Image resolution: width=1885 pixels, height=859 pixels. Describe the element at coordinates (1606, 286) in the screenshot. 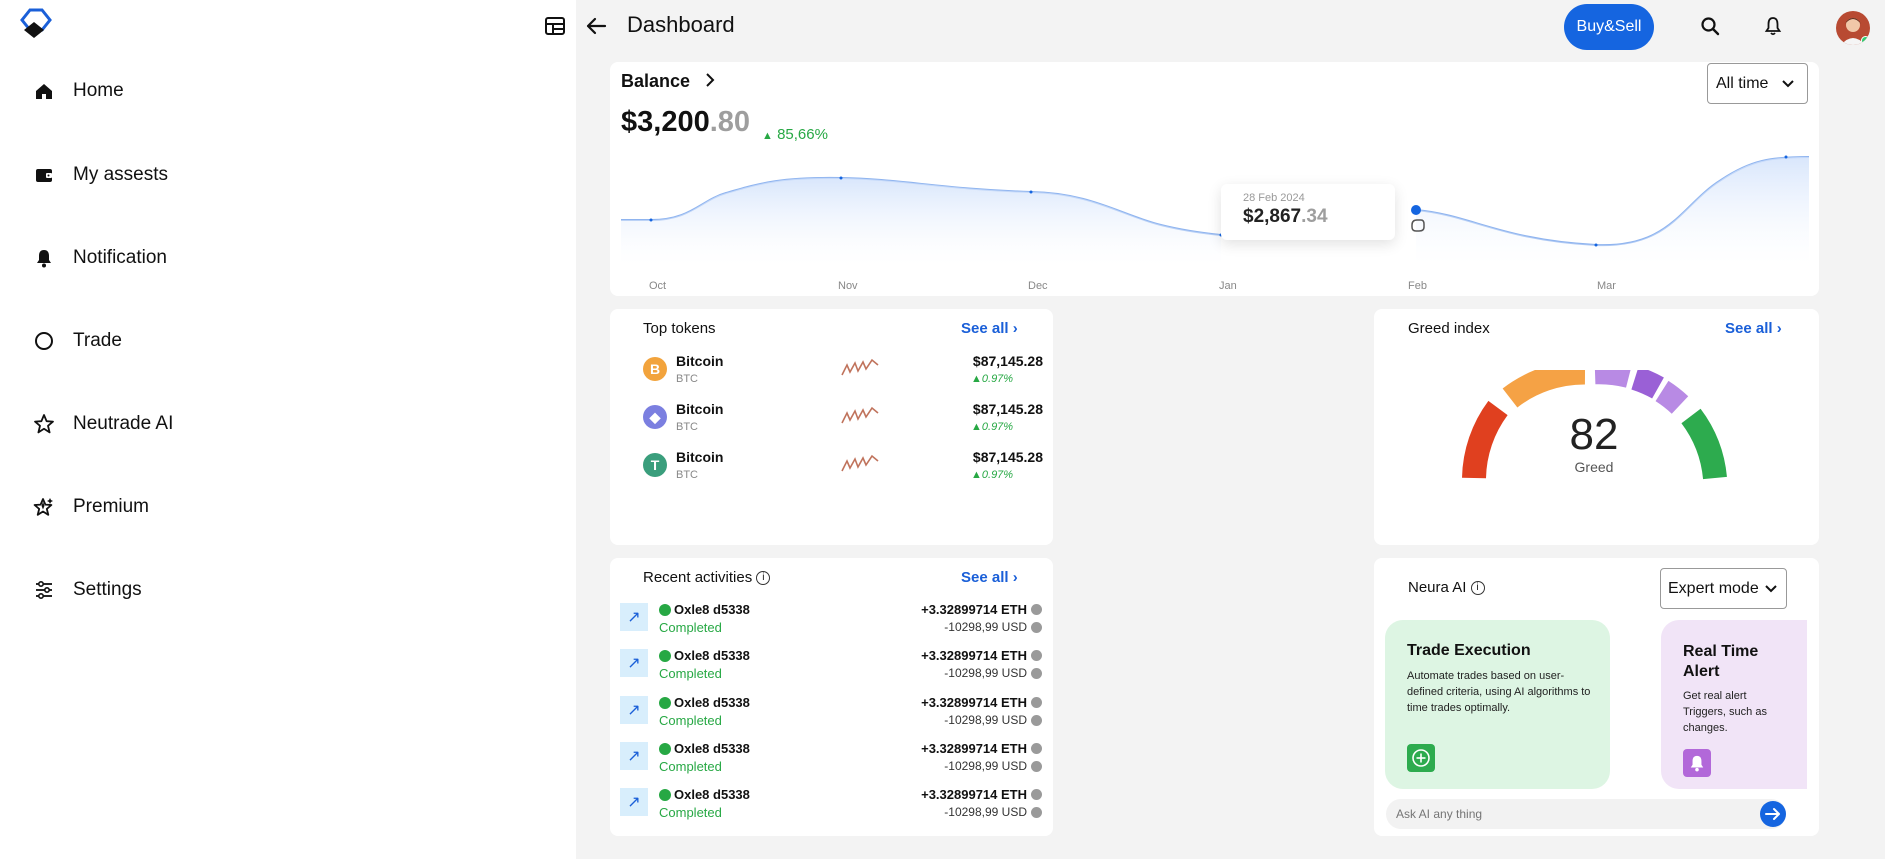

I see `month-label: Mar` at that location.